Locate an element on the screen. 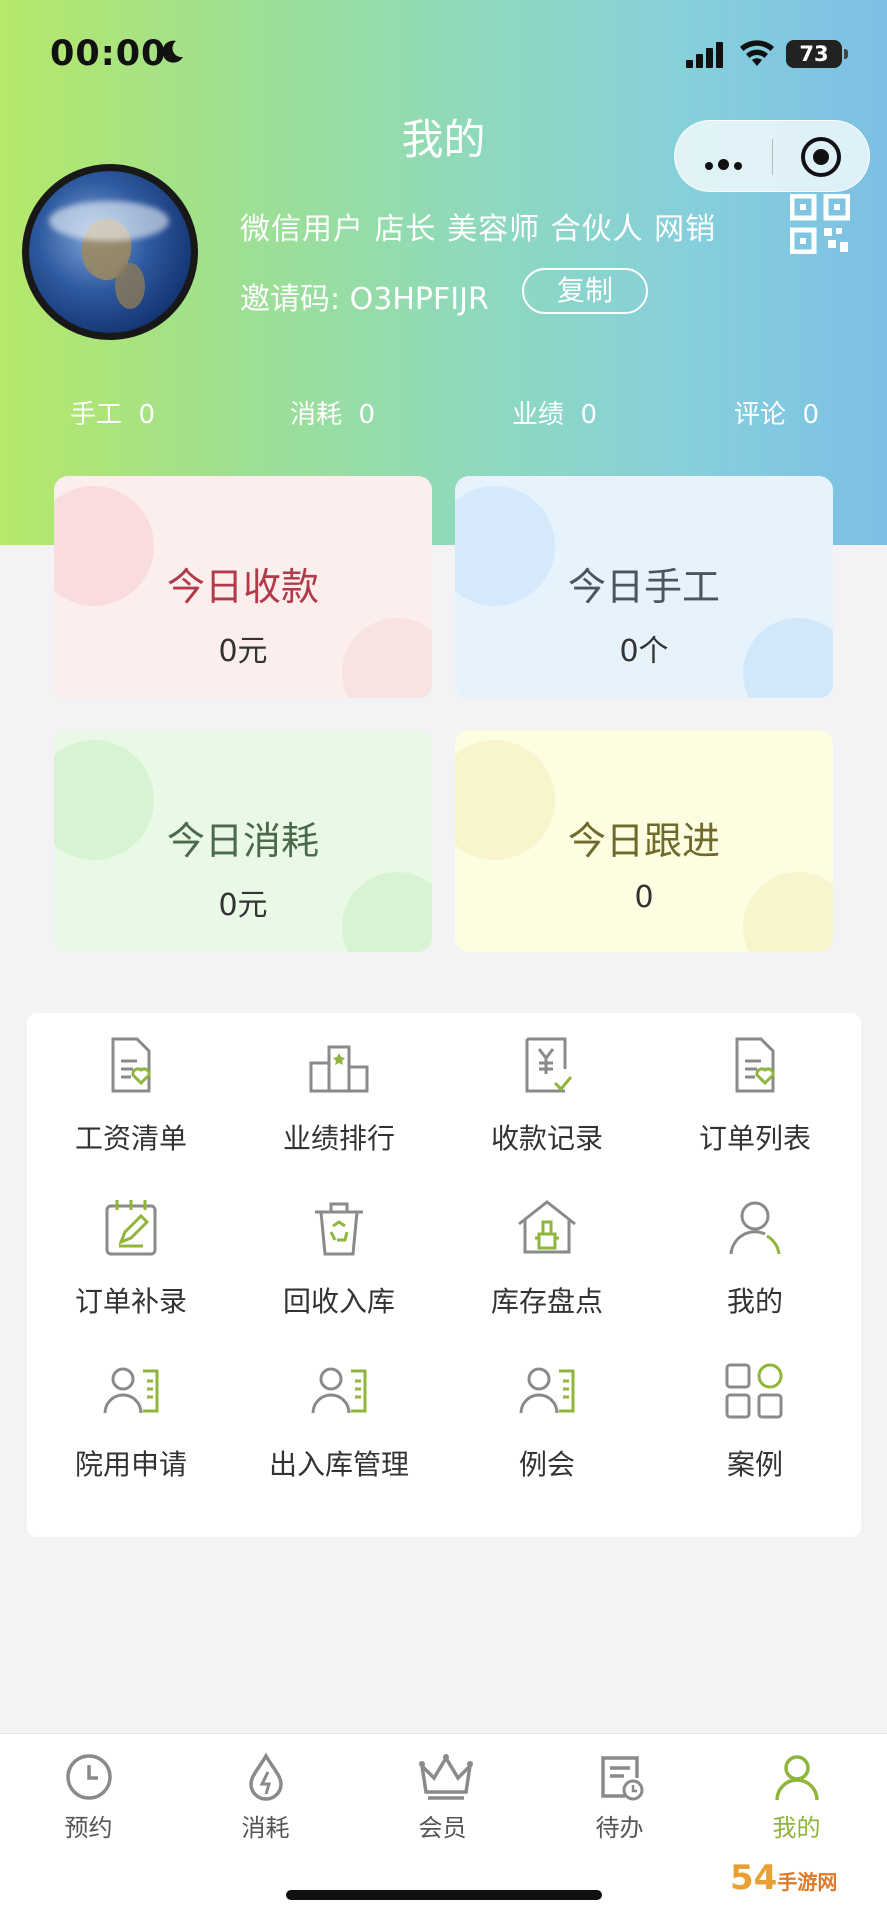 The width and height of the screenshot is (887, 1920). drop-bolt-icon is located at coordinates (266, 1776).